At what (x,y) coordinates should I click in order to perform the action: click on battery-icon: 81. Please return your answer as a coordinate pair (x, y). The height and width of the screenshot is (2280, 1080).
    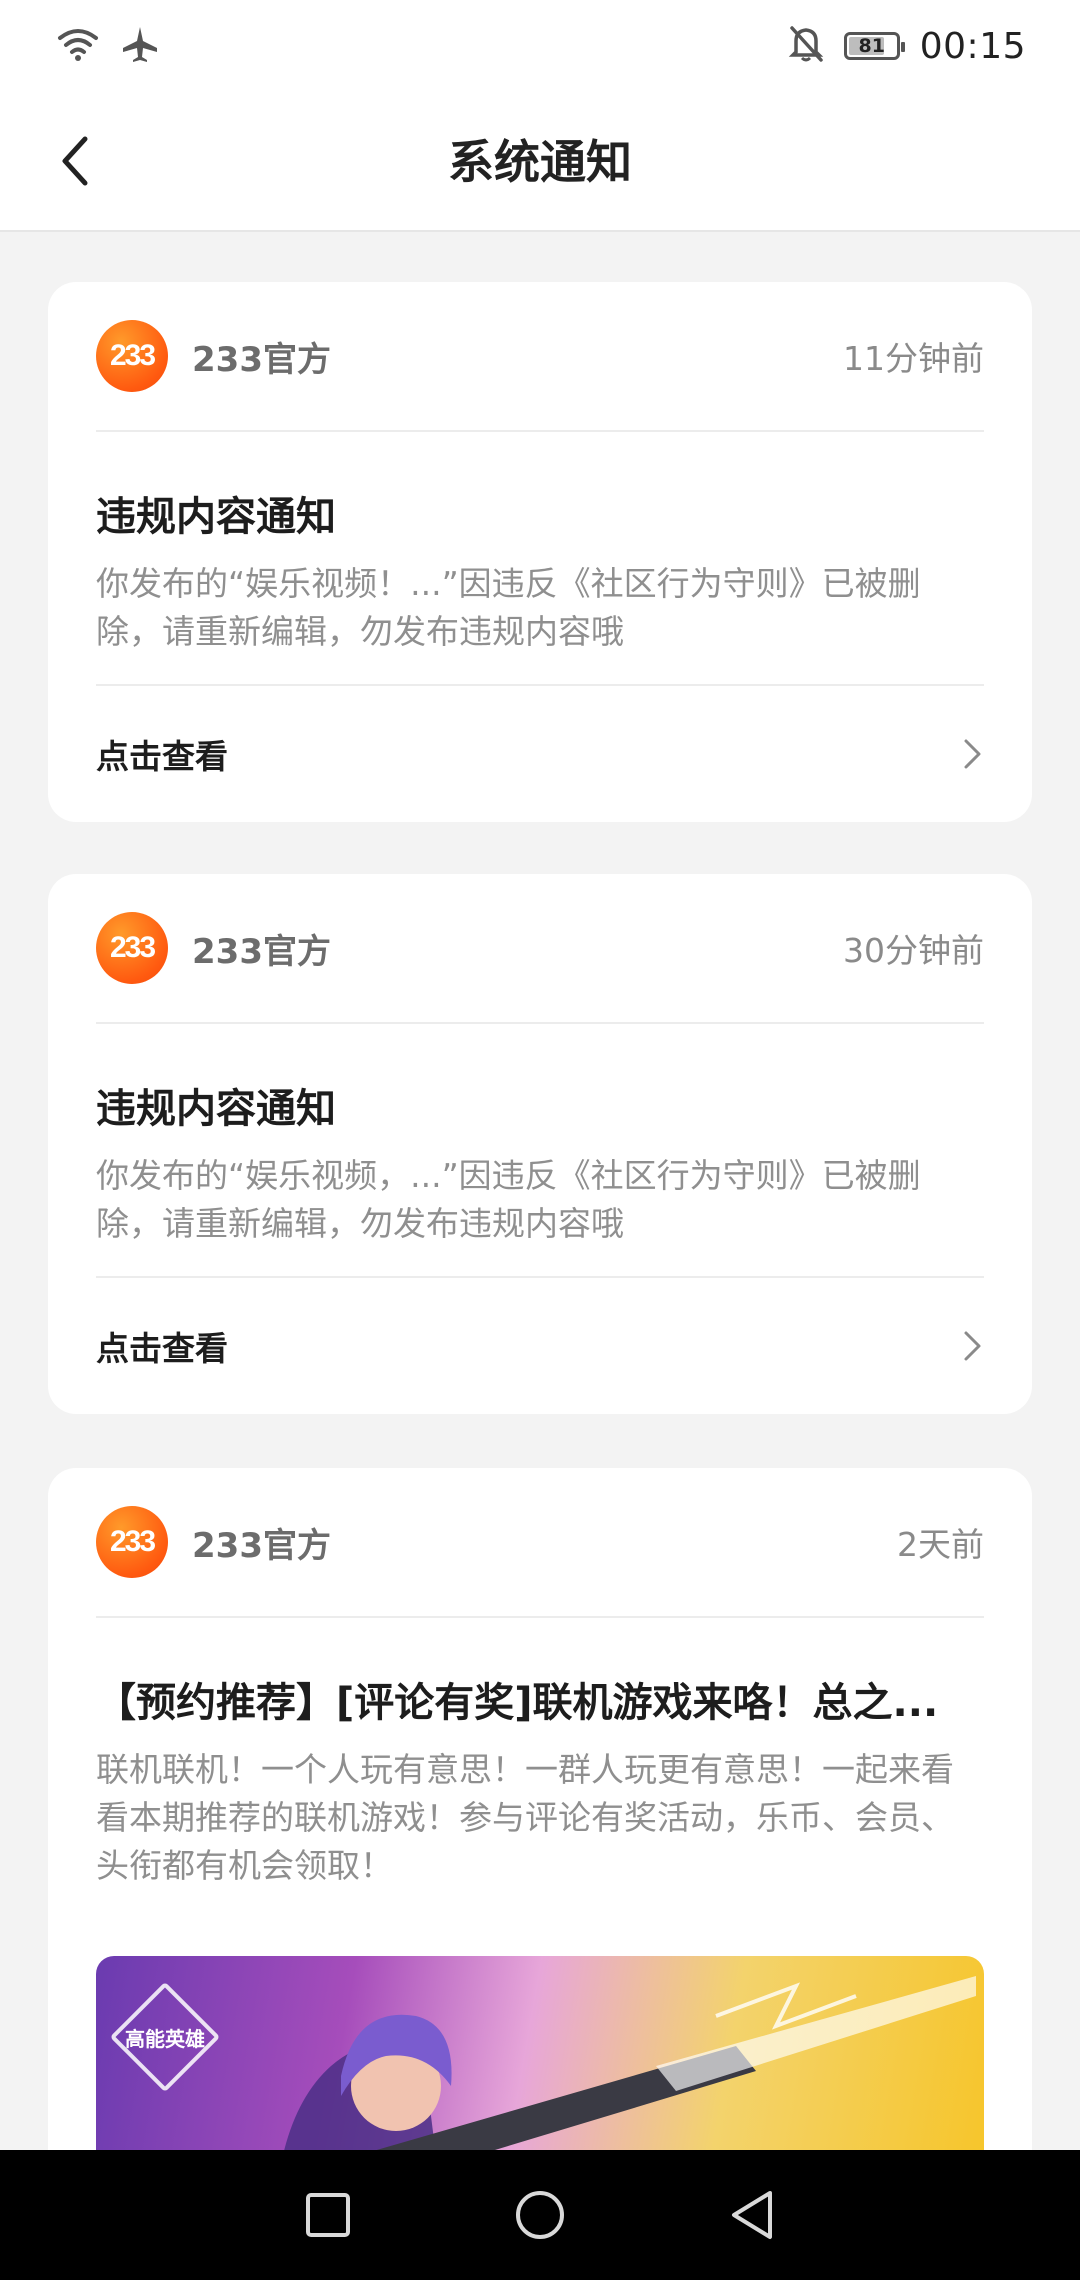
    Looking at the image, I should click on (874, 46).